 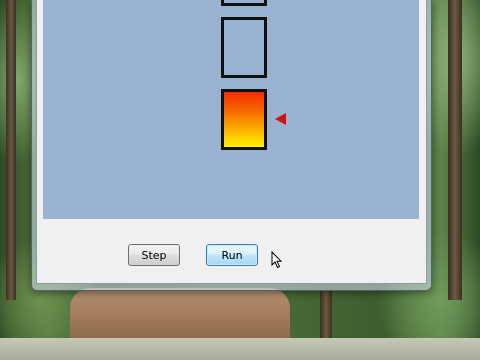 What do you see at coordinates (280, 119) in the screenshot?
I see `pointer-arrow-icon` at bounding box center [280, 119].